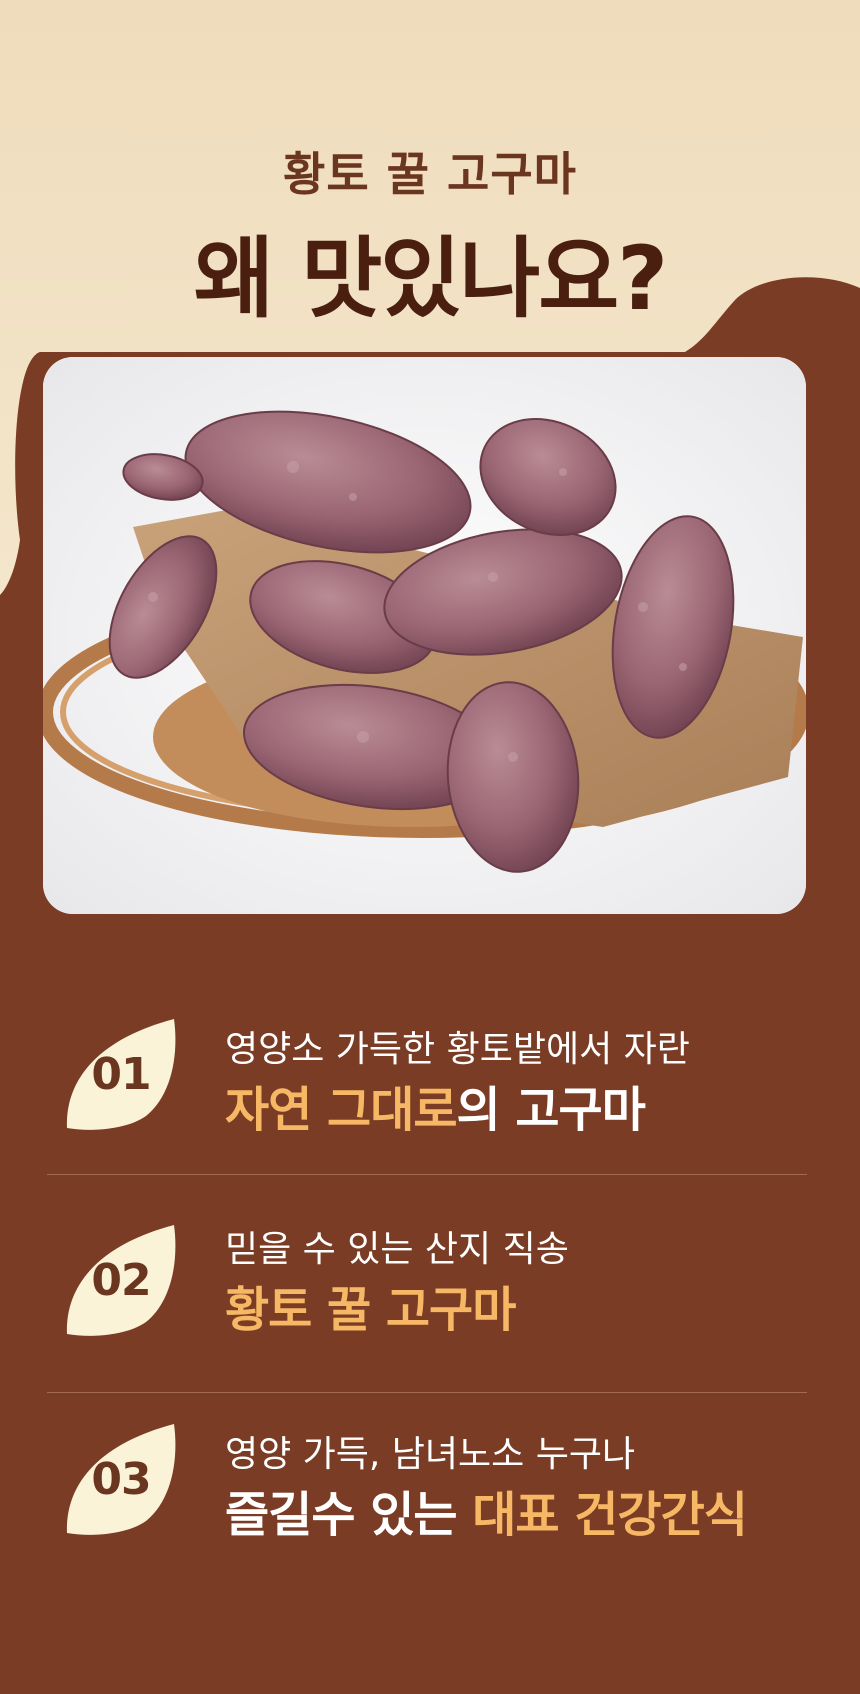 The width and height of the screenshot is (860, 1694). What do you see at coordinates (341, 1110) in the screenshot?
I see `feature-highlight: 자연 그대로` at bounding box center [341, 1110].